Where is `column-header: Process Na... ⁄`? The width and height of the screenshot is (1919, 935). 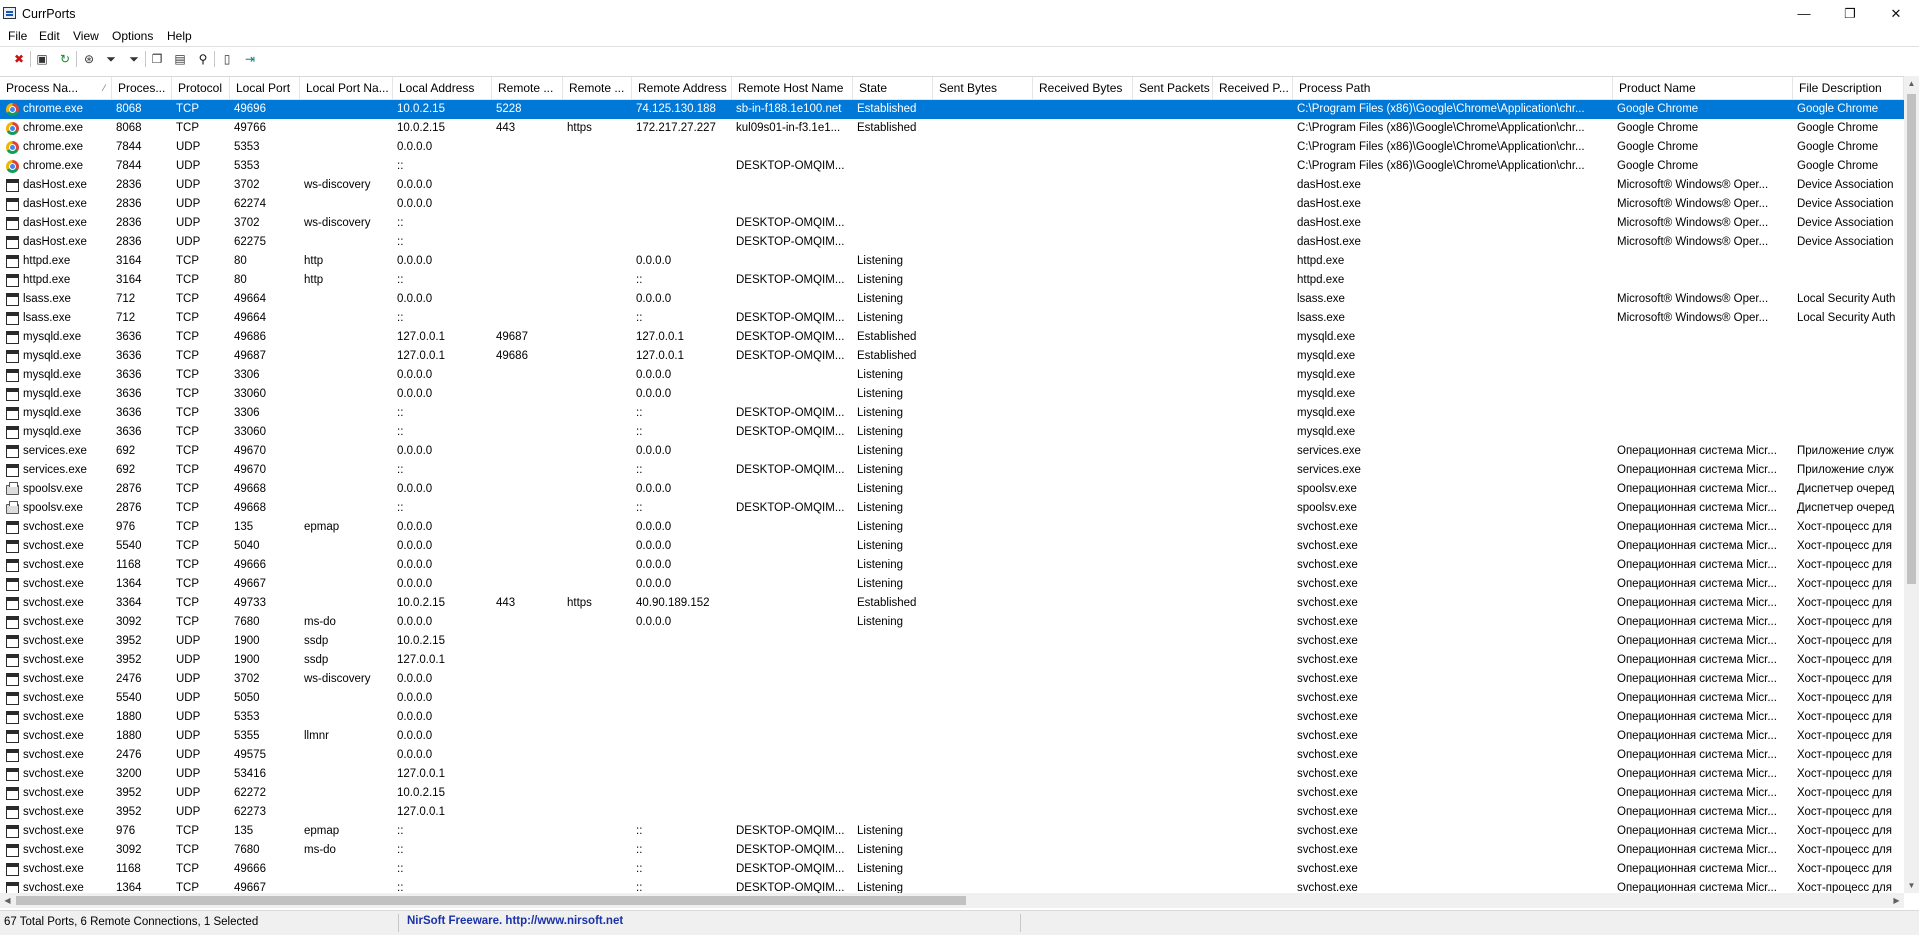
column-header: Process Na... ⁄ is located at coordinates (56, 88).